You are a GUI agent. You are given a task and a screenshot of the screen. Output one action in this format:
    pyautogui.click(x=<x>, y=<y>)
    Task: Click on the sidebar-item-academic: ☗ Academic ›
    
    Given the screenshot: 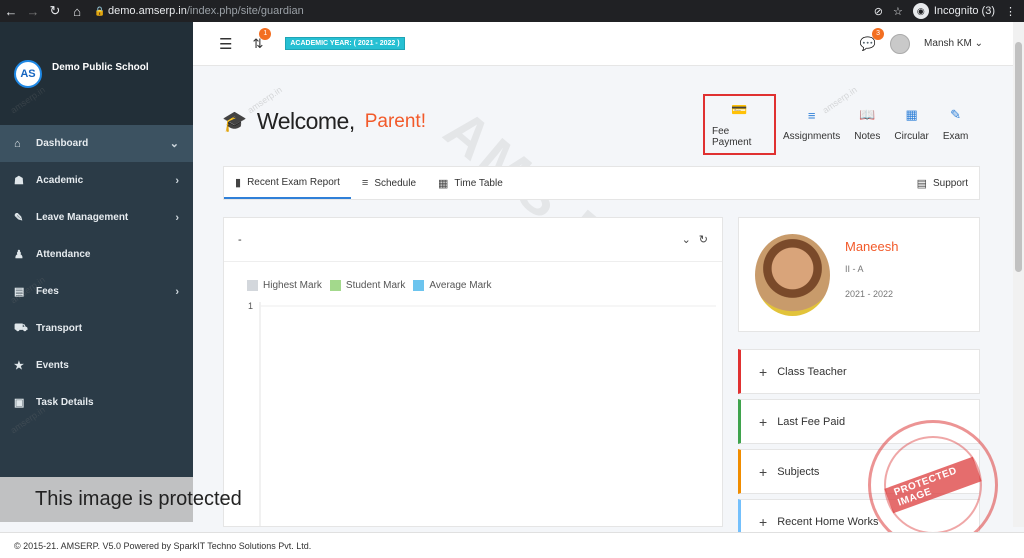 What is the action you would take?
    pyautogui.click(x=96, y=180)
    